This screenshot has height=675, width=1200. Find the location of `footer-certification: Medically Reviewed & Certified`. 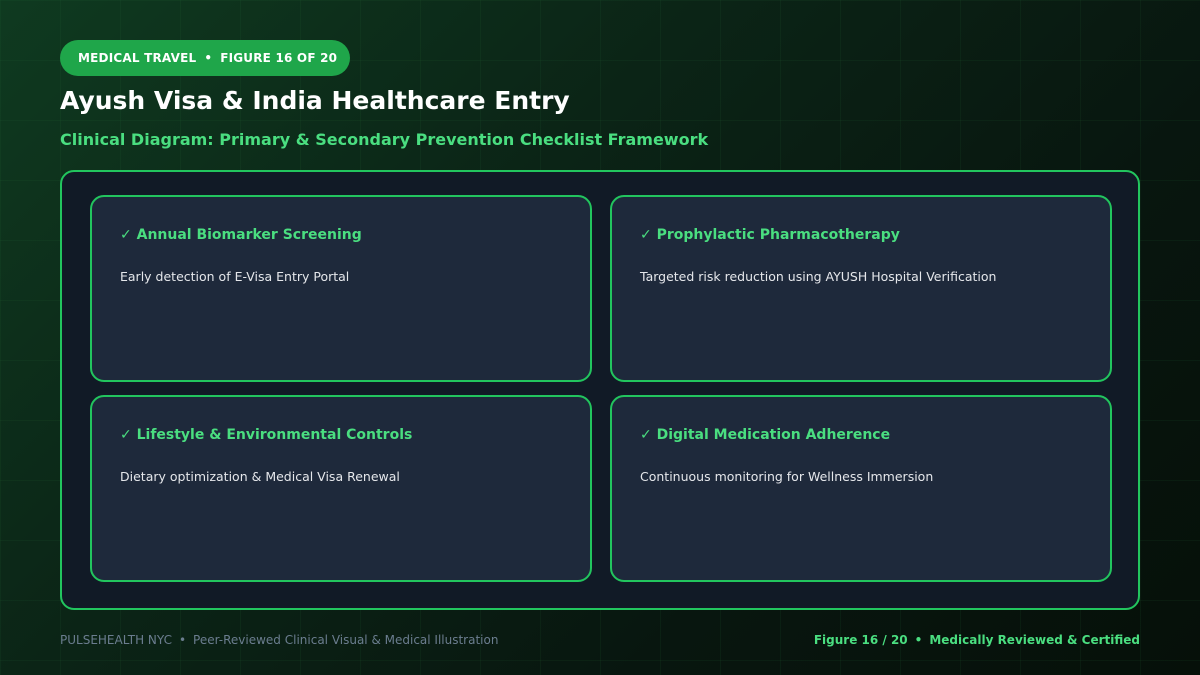

footer-certification: Medically Reviewed & Certified is located at coordinates (1034, 640).